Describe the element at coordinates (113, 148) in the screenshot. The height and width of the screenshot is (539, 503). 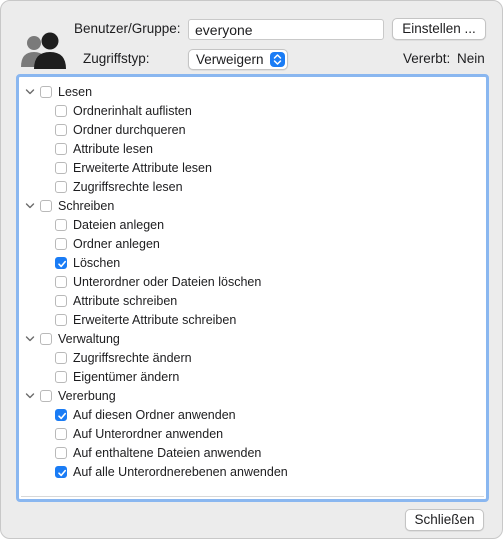
I see `permission-label: Attribute lesen` at that location.